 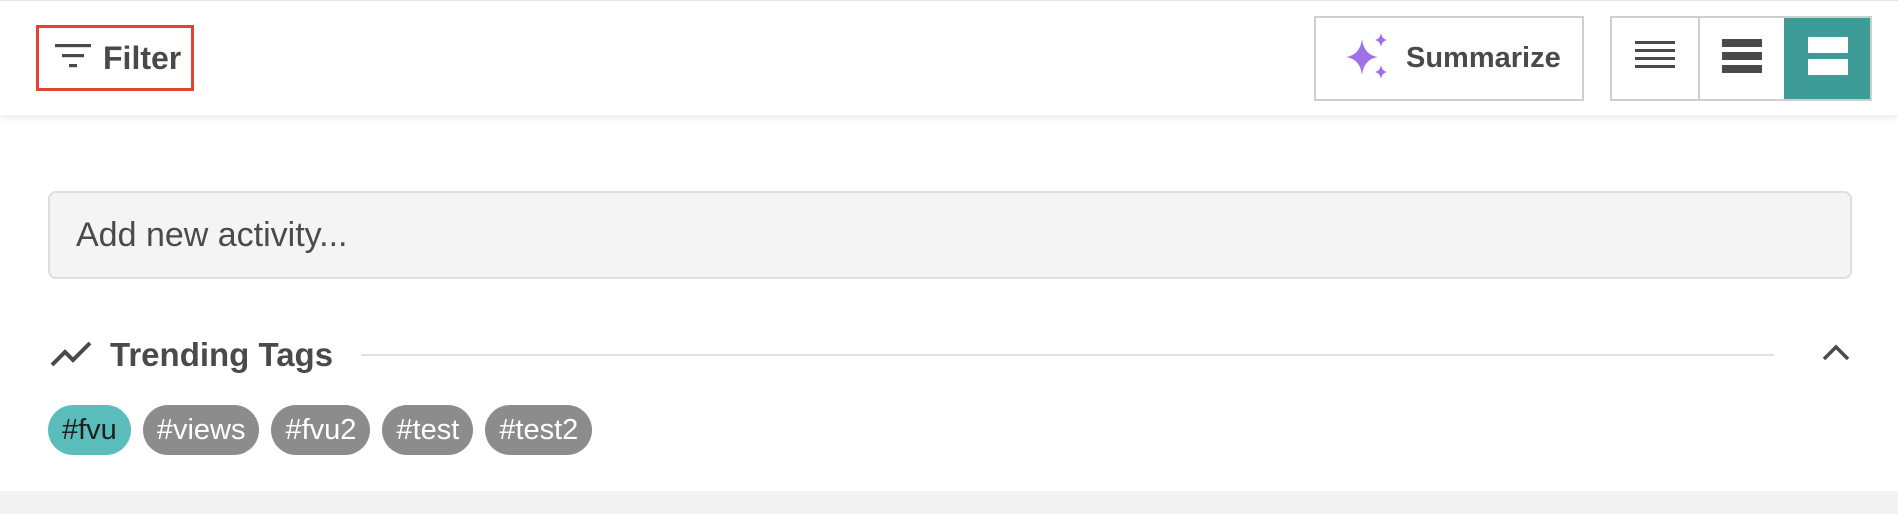 What do you see at coordinates (142, 57) in the screenshot?
I see `filter-label: Filter` at bounding box center [142, 57].